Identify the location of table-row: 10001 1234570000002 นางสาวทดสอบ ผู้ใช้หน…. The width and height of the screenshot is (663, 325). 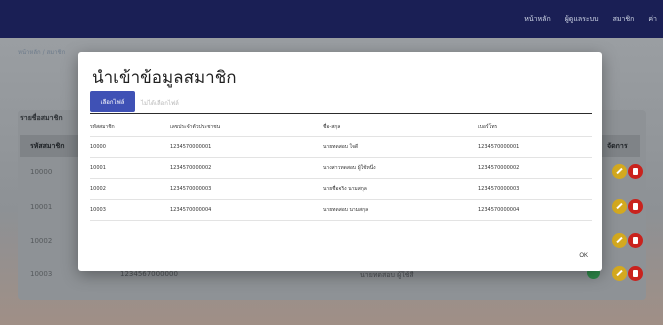
(341, 168).